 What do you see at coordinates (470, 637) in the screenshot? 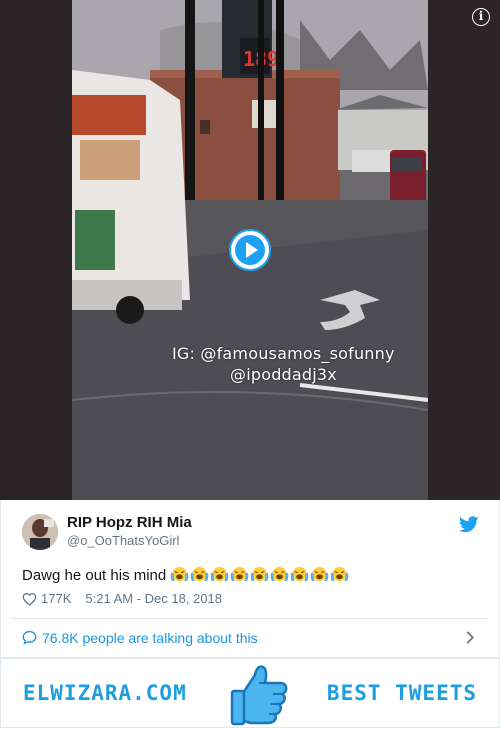
I see `chevron-right-icon` at bounding box center [470, 637].